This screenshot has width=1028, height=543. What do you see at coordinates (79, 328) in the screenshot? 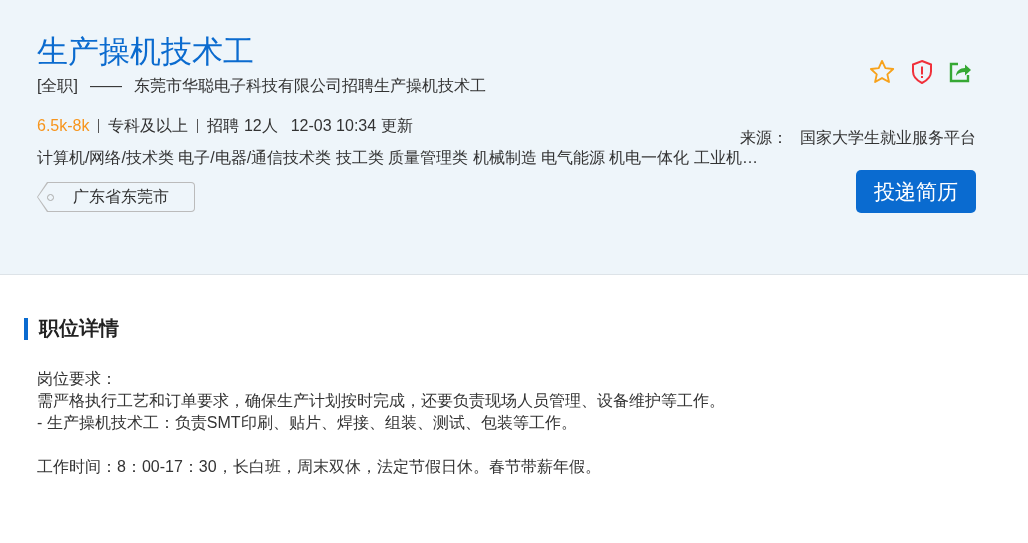
I see `section-heading: 职位详情` at bounding box center [79, 328].